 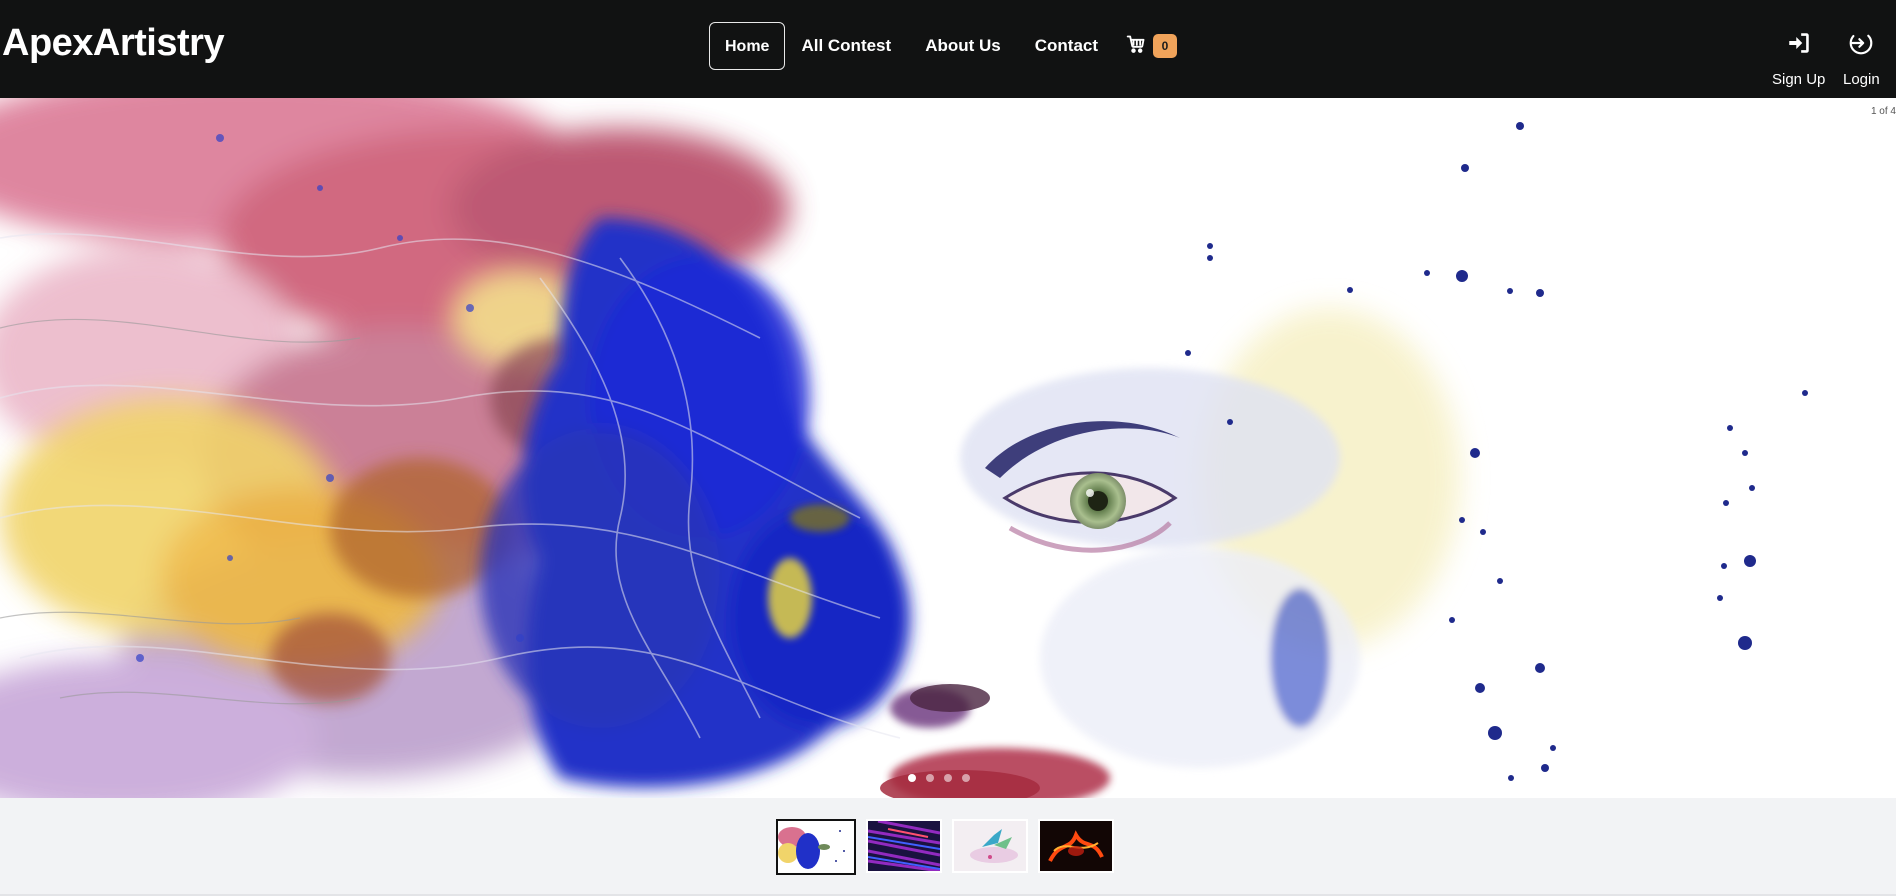 What do you see at coordinates (816, 847) in the screenshot?
I see `thumbnail-watercolor-face` at bounding box center [816, 847].